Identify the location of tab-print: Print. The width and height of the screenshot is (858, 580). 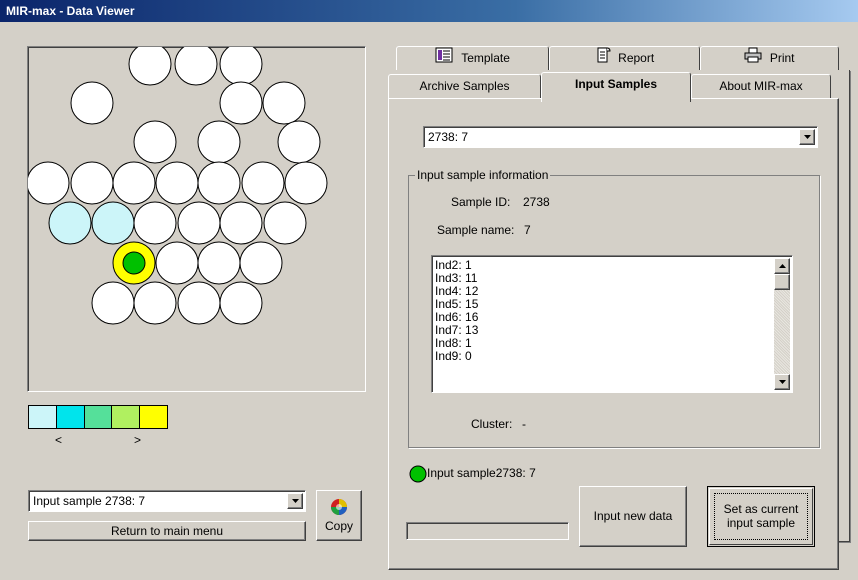
(769, 58).